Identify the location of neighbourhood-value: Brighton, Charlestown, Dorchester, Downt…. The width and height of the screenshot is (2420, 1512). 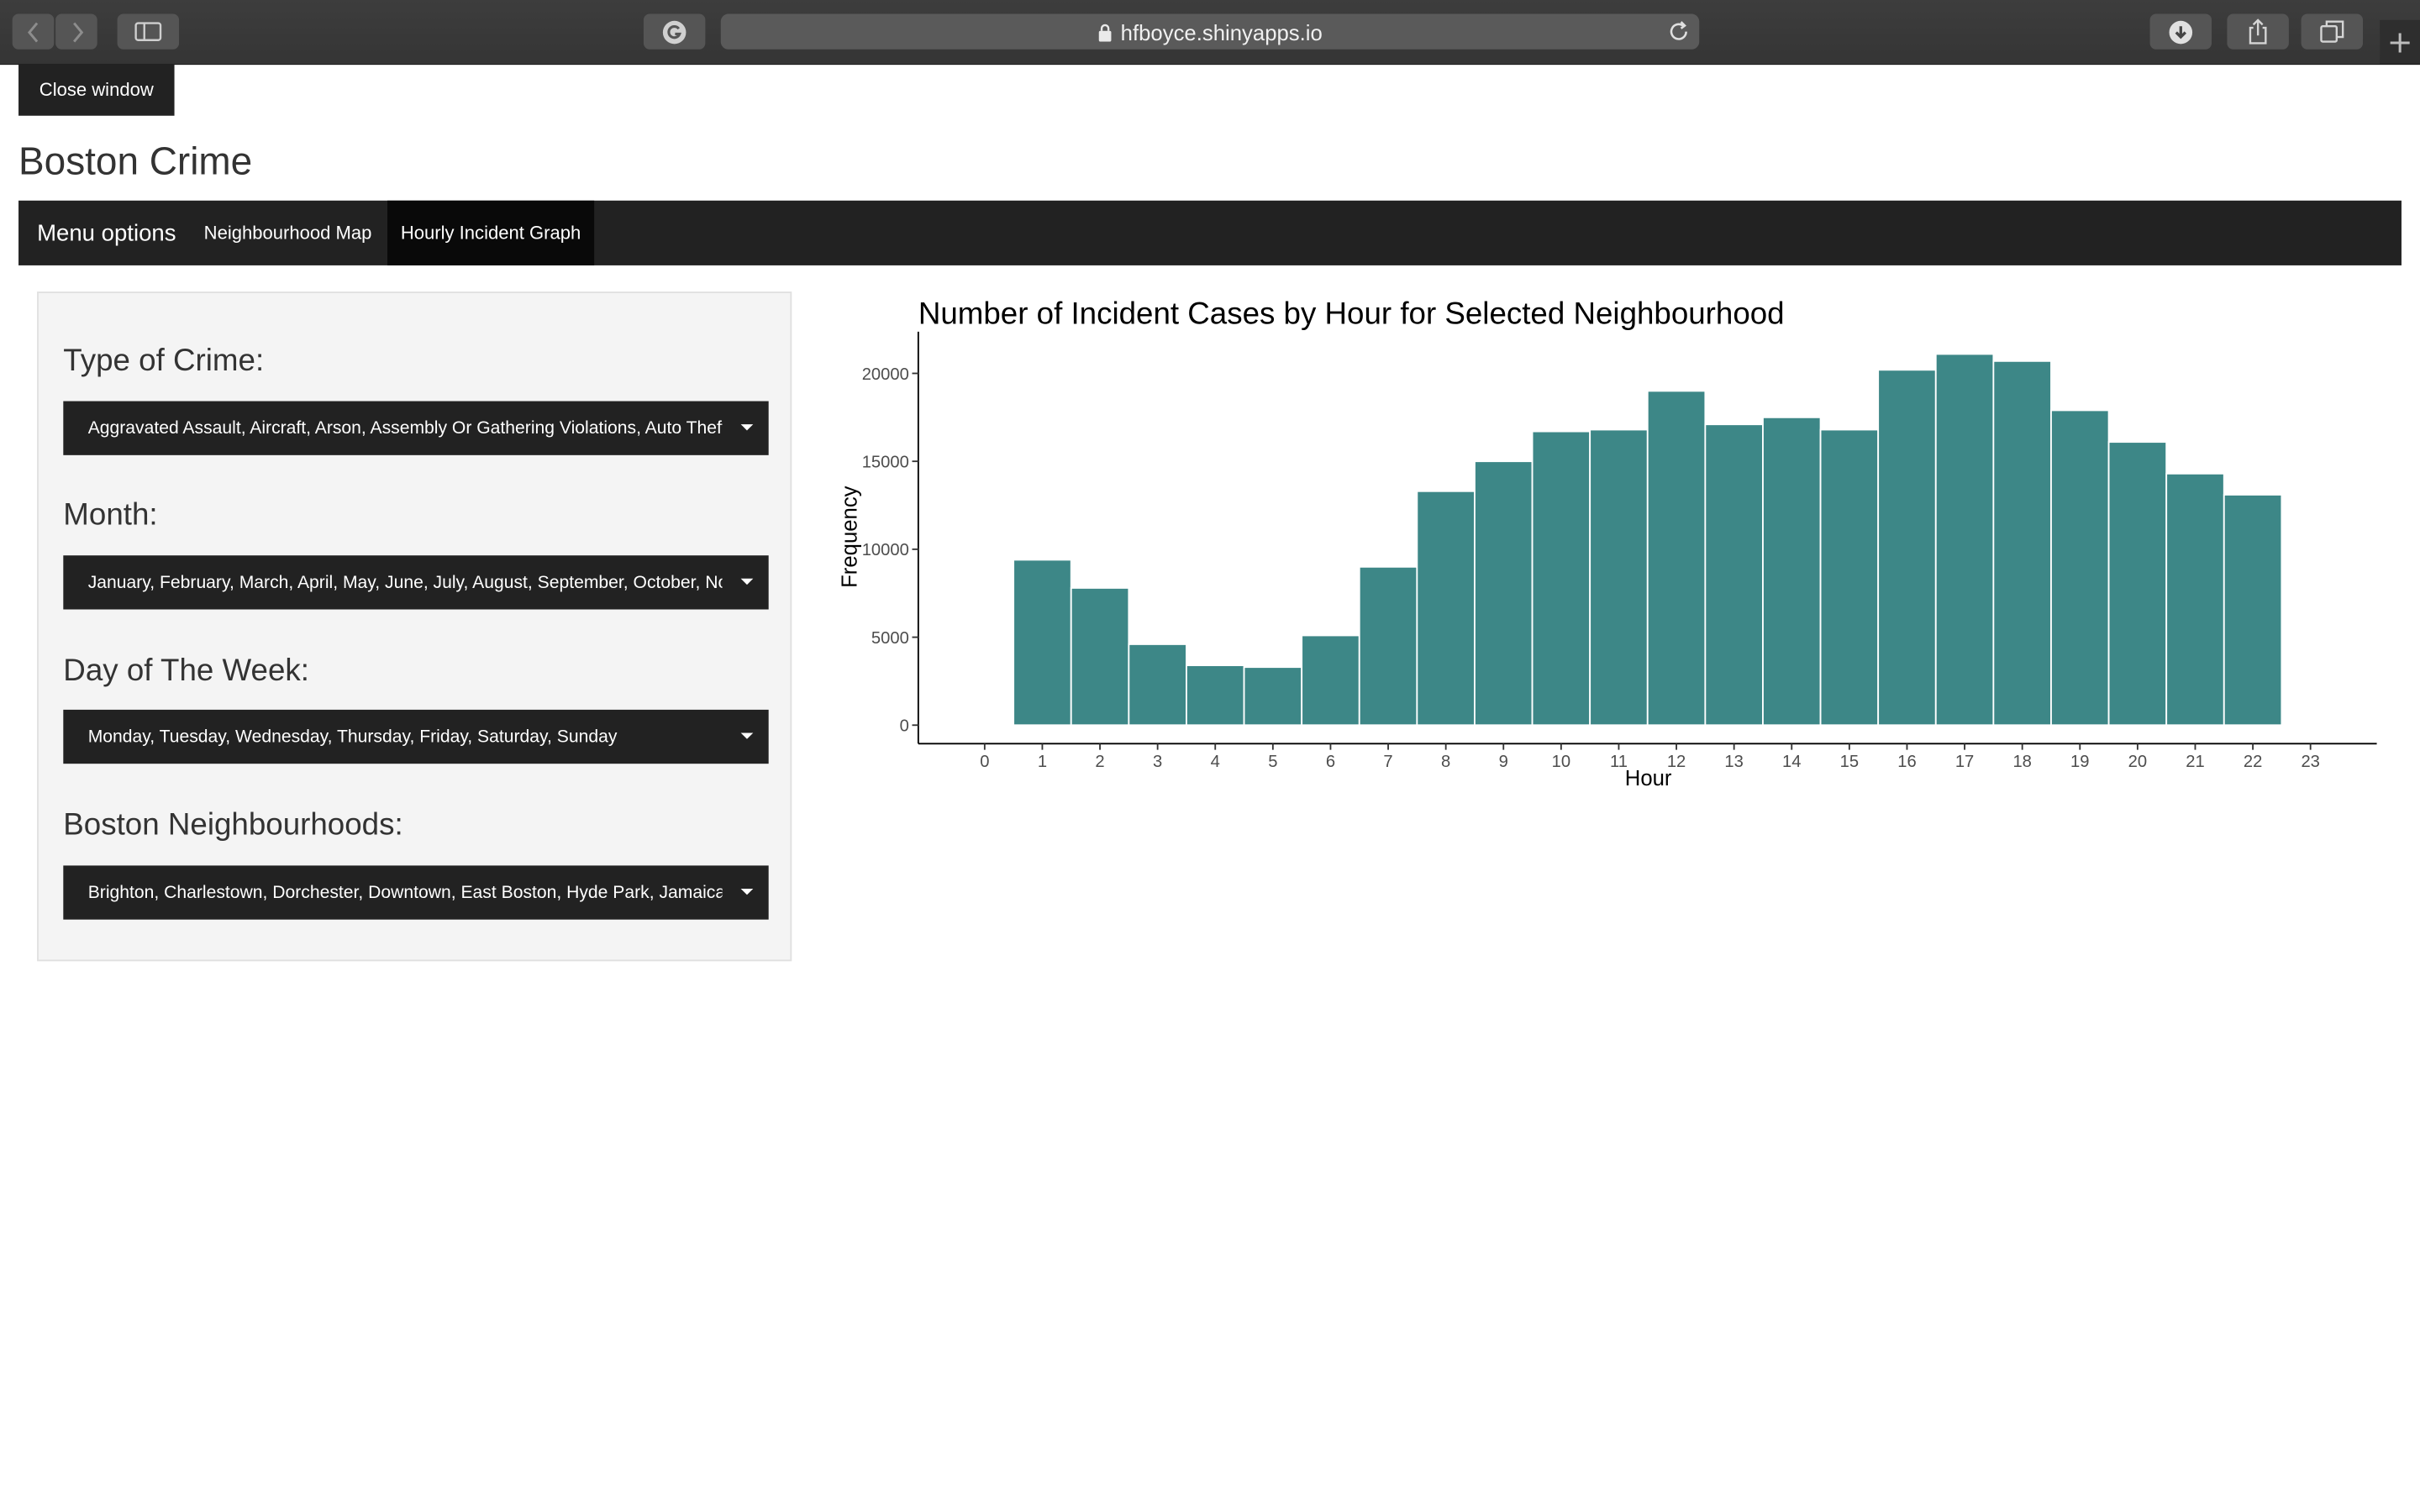
(405, 892).